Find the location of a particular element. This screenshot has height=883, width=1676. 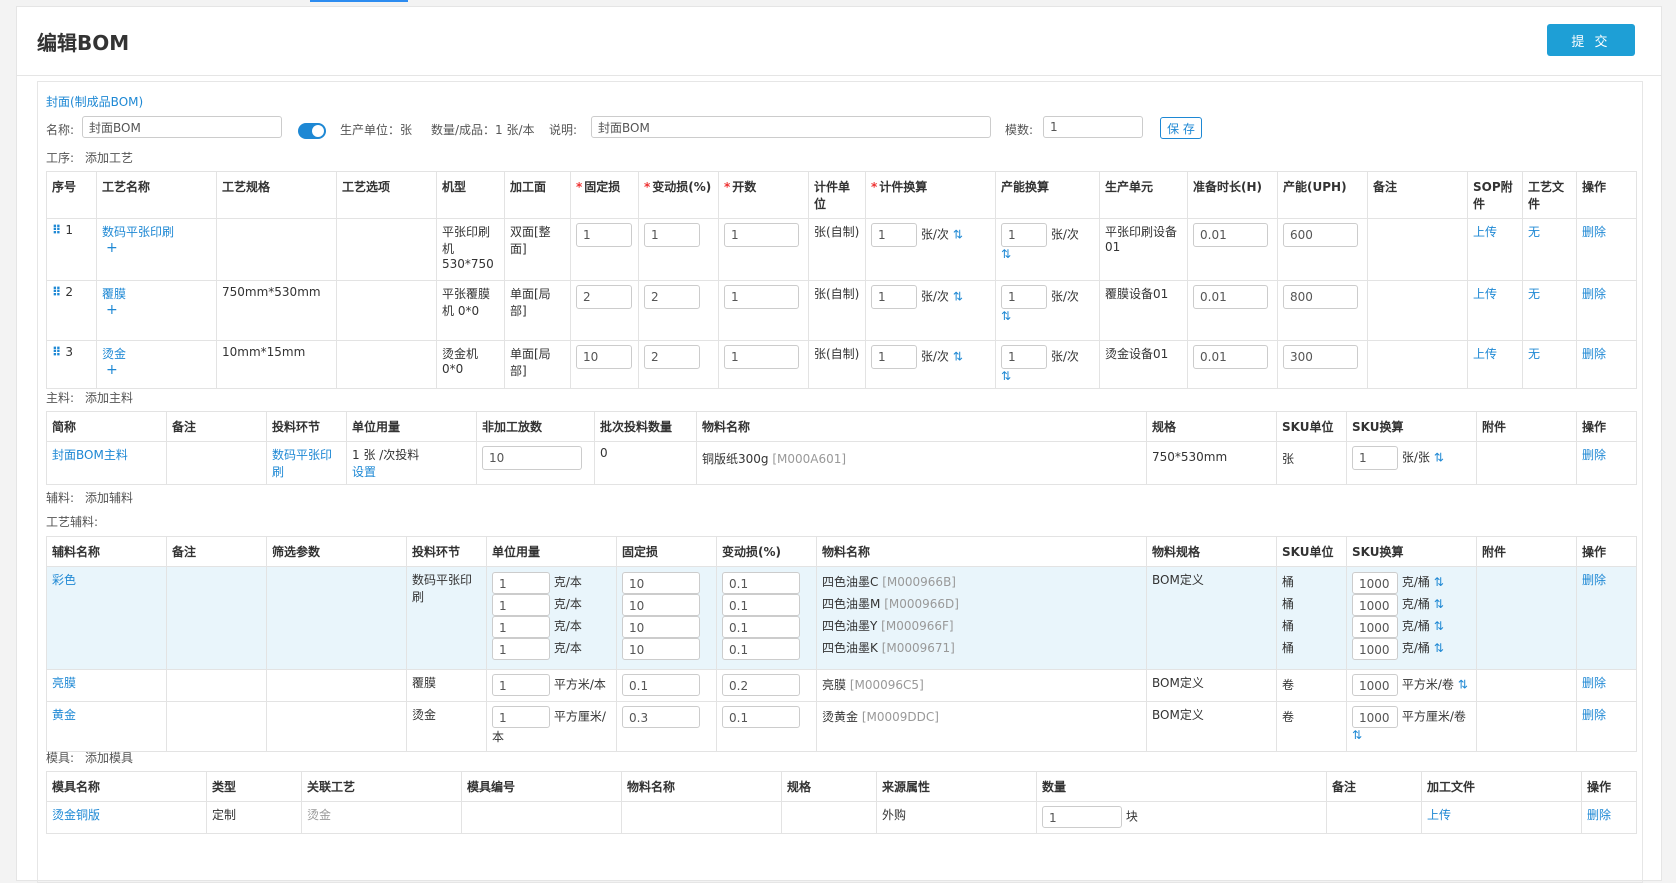

mold-file-upload-link: 上传 is located at coordinates (1501, 817).